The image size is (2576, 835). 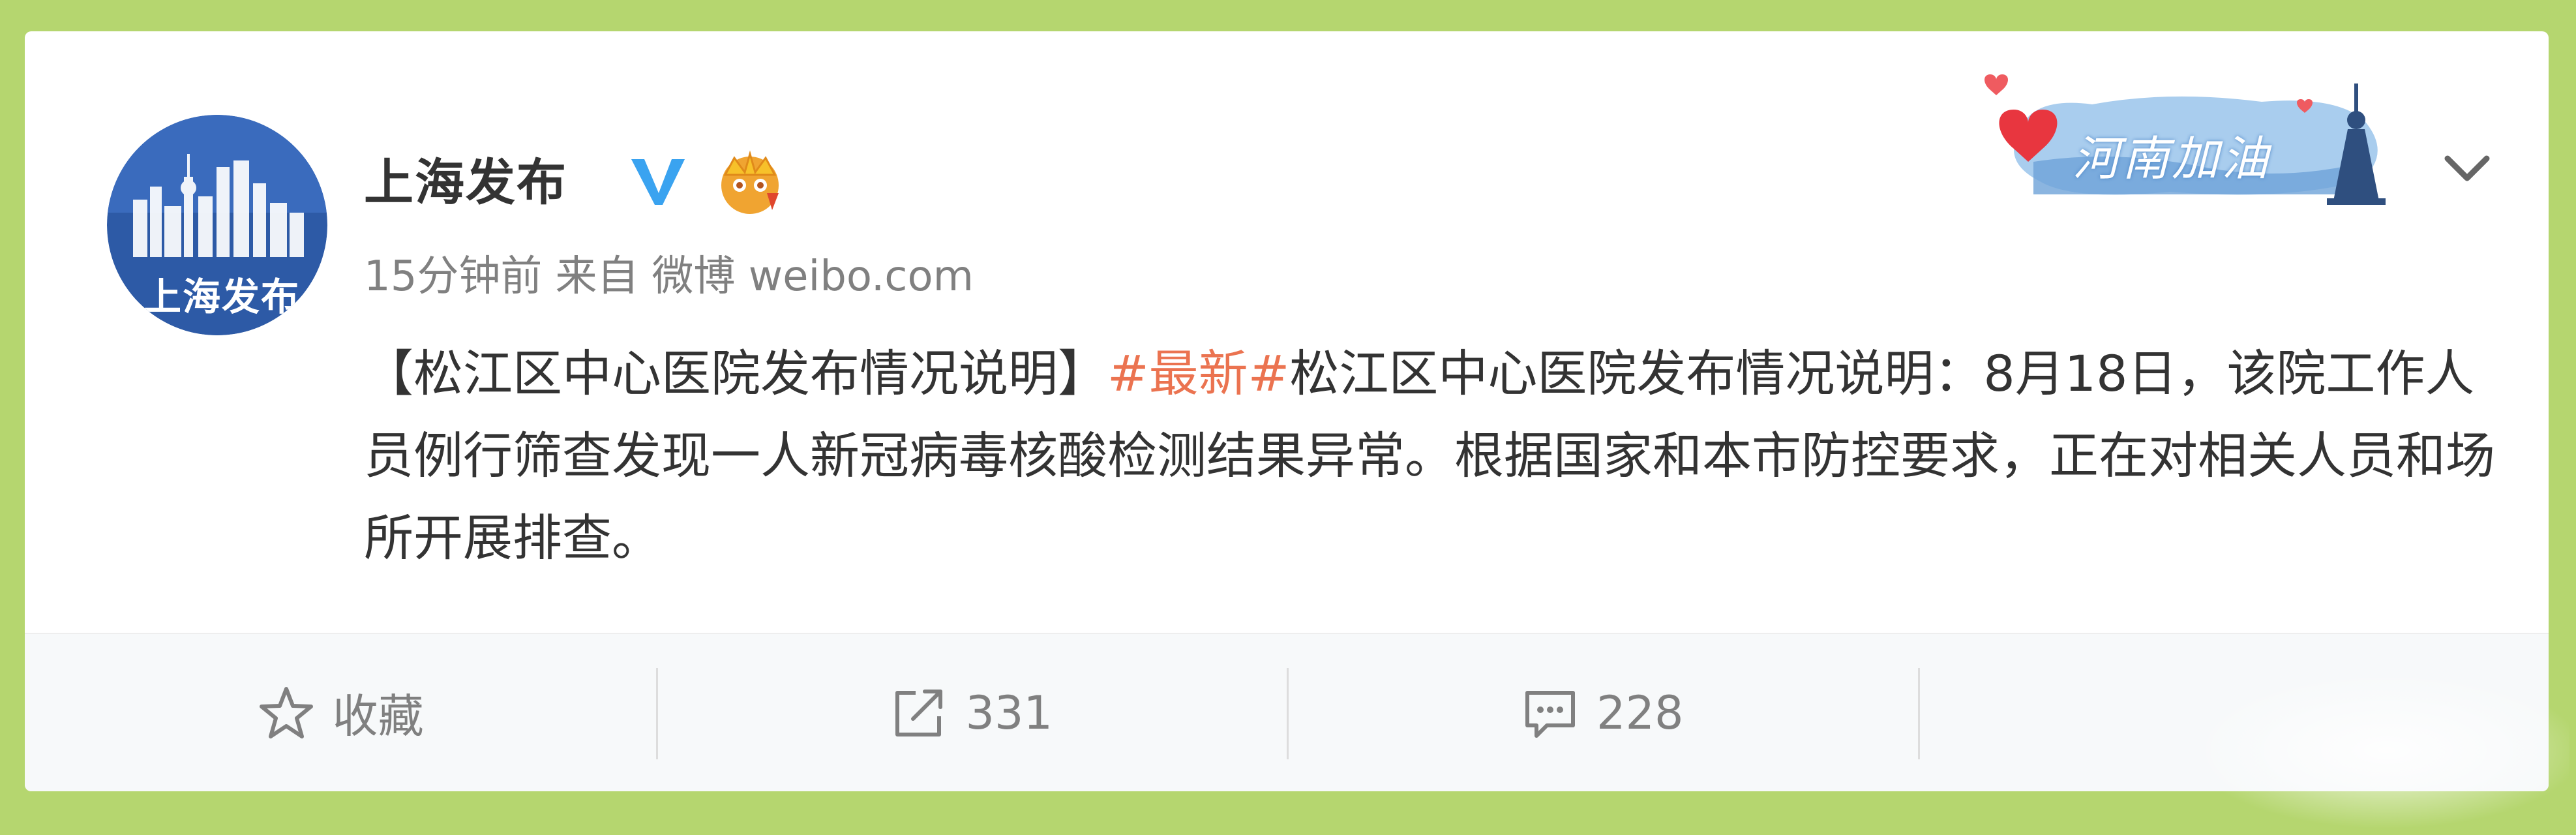 I want to click on favorite-label: 收藏, so click(x=378, y=717).